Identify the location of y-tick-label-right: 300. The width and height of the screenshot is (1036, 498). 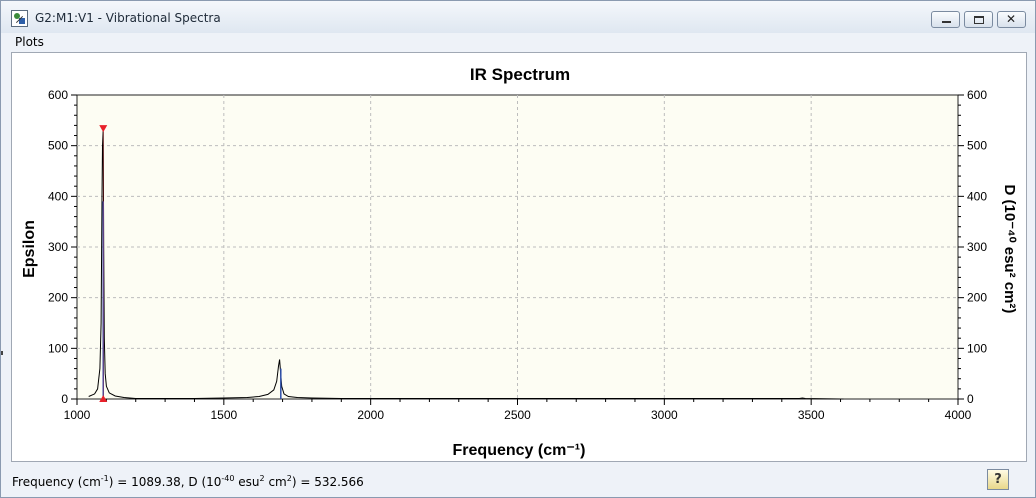
(977, 247).